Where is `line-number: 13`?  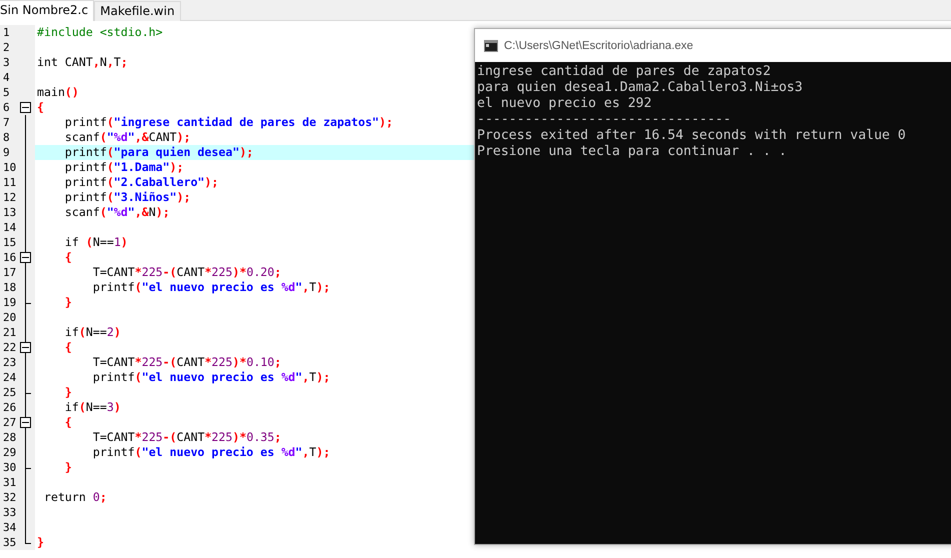
line-number: 13 is located at coordinates (9, 212).